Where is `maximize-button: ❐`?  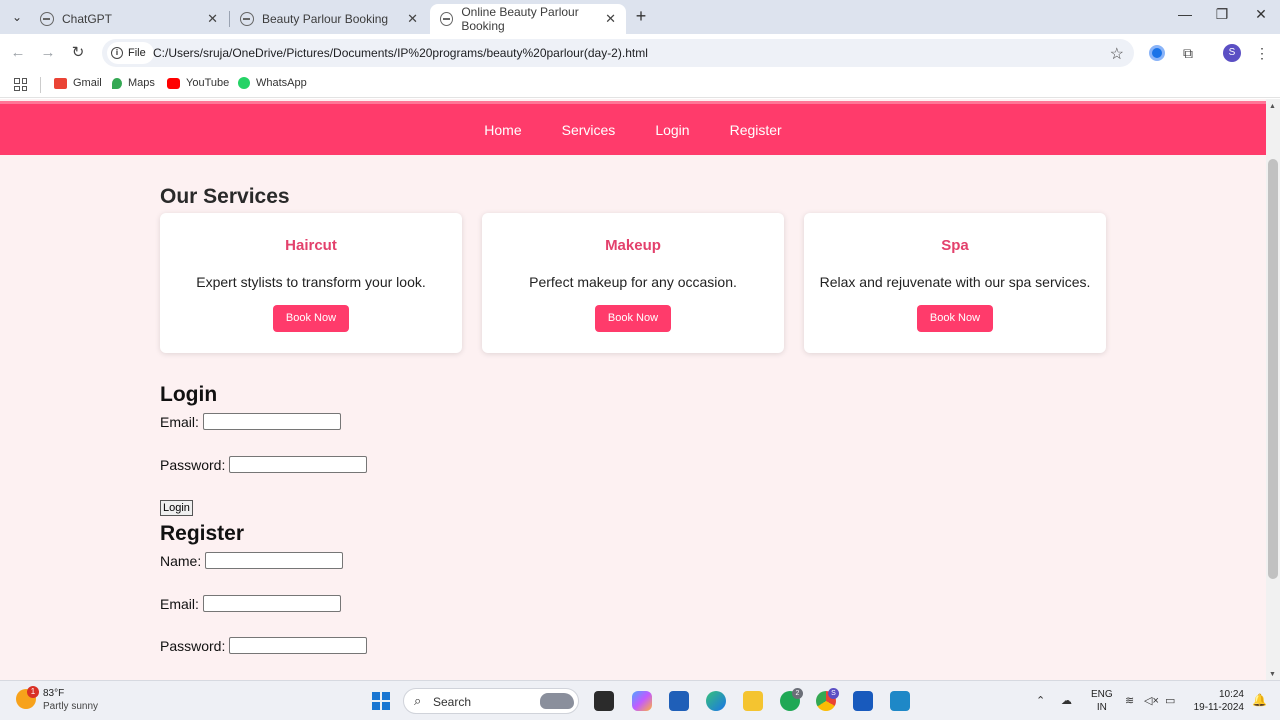
maximize-button: ❐ is located at coordinates (1222, 14).